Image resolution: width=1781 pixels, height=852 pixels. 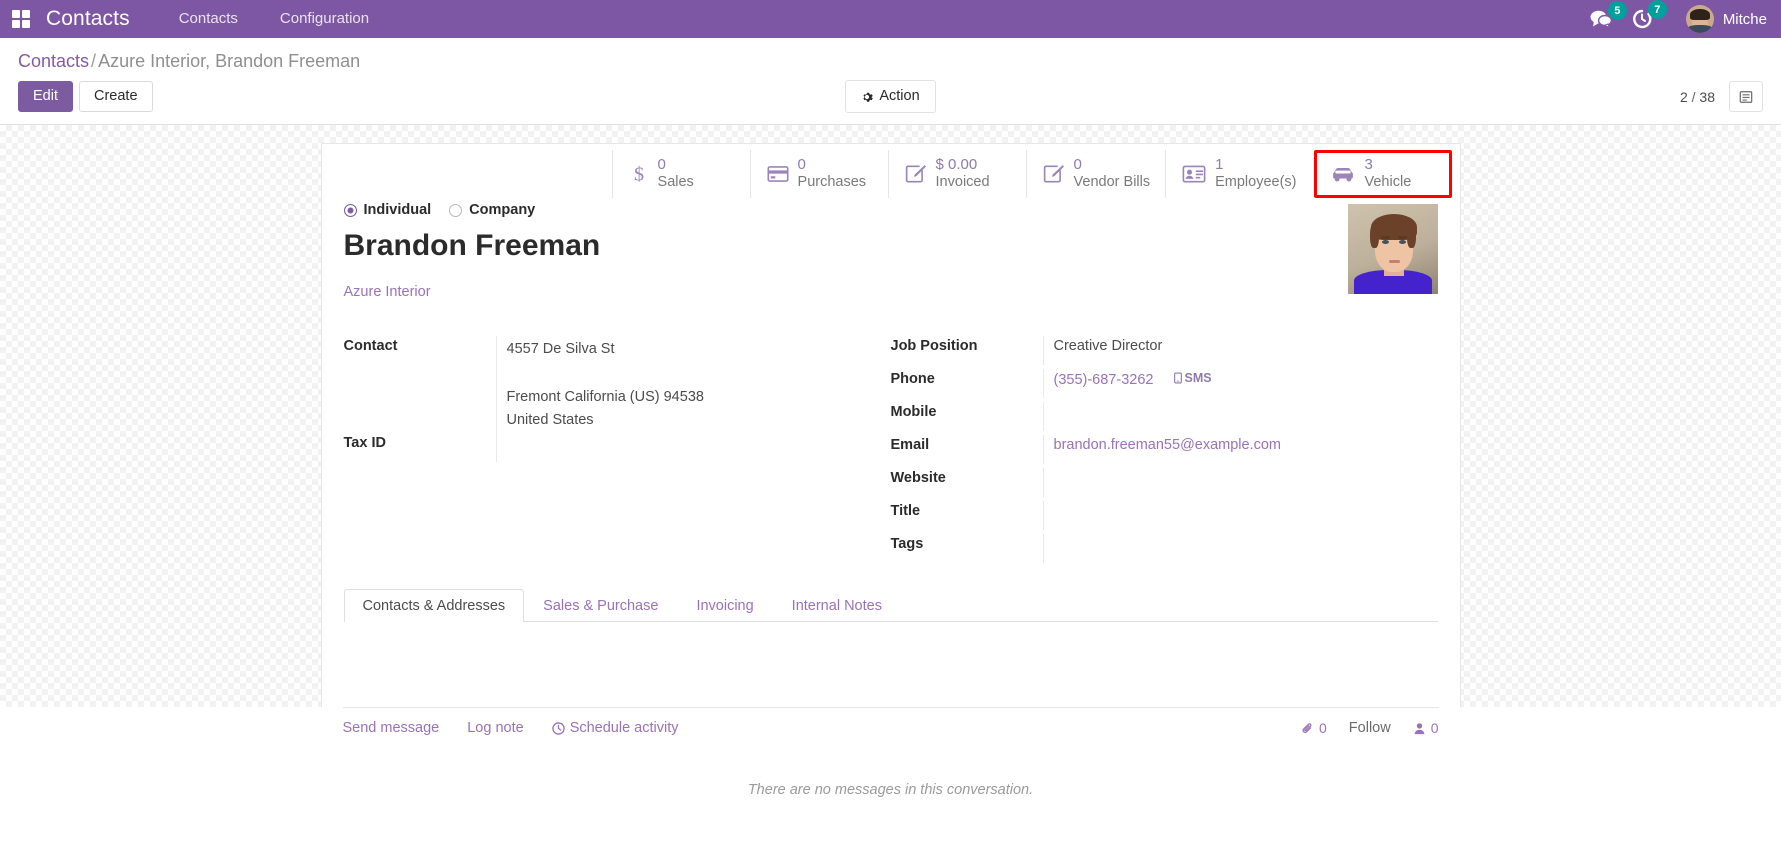 I want to click on field-value-website, so click(x=1240, y=482).